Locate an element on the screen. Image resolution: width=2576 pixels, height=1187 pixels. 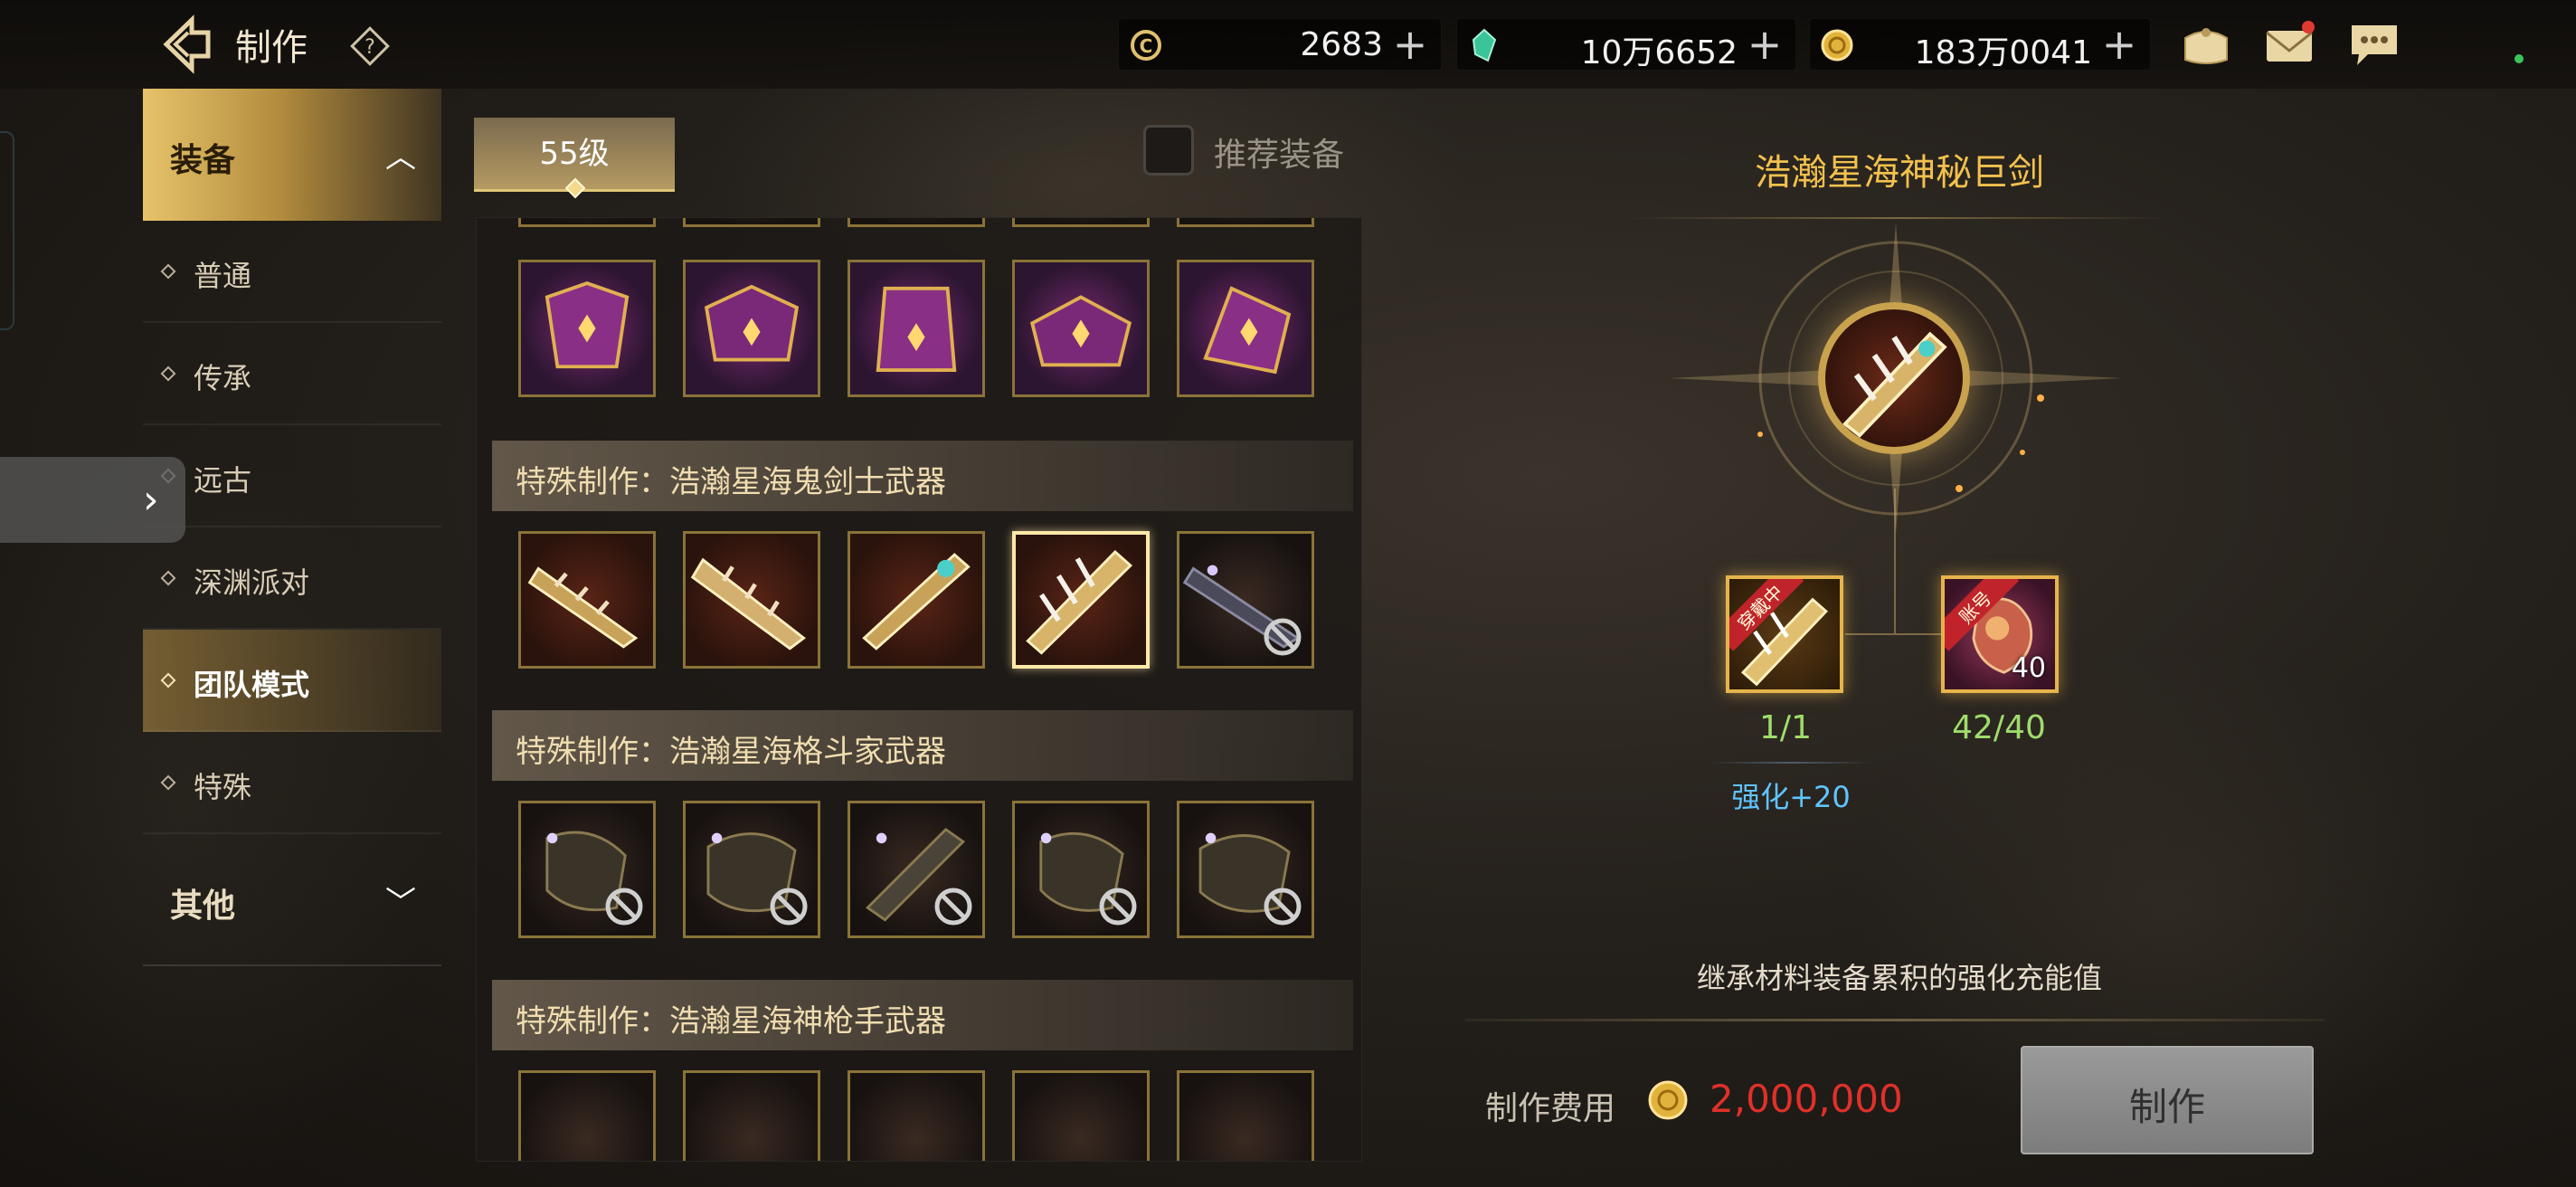
nav-category-other: 其他 ﹀ is located at coordinates (292, 900).